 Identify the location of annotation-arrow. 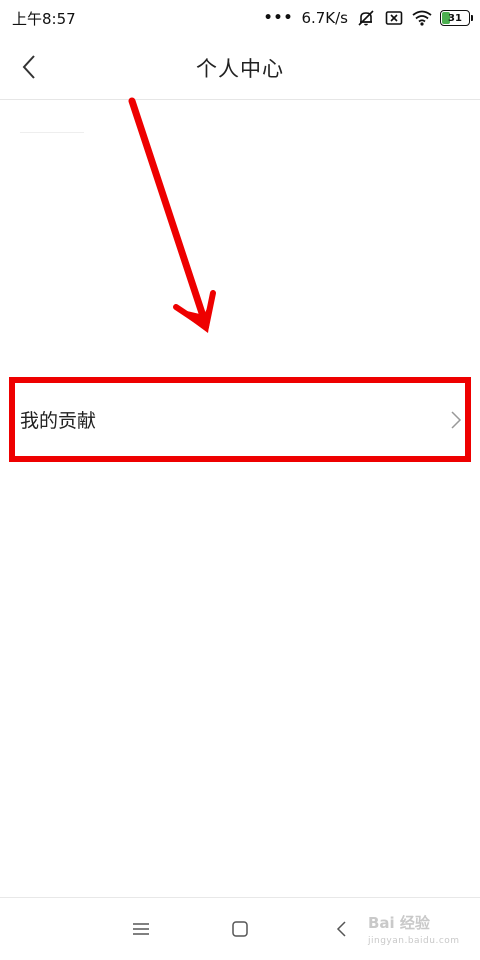
(172, 215).